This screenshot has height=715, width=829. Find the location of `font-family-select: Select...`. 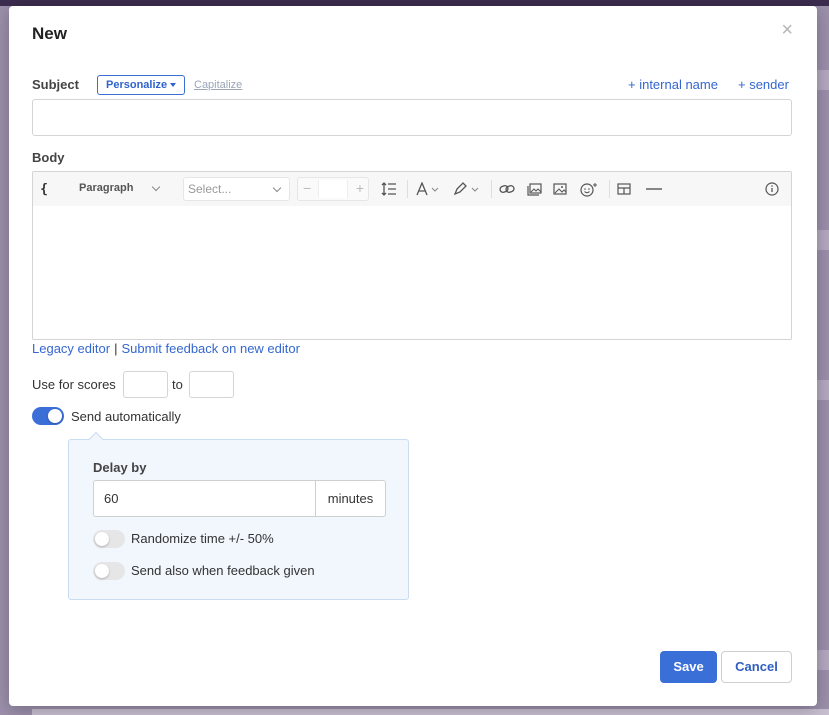

font-family-select: Select... is located at coordinates (236, 189).